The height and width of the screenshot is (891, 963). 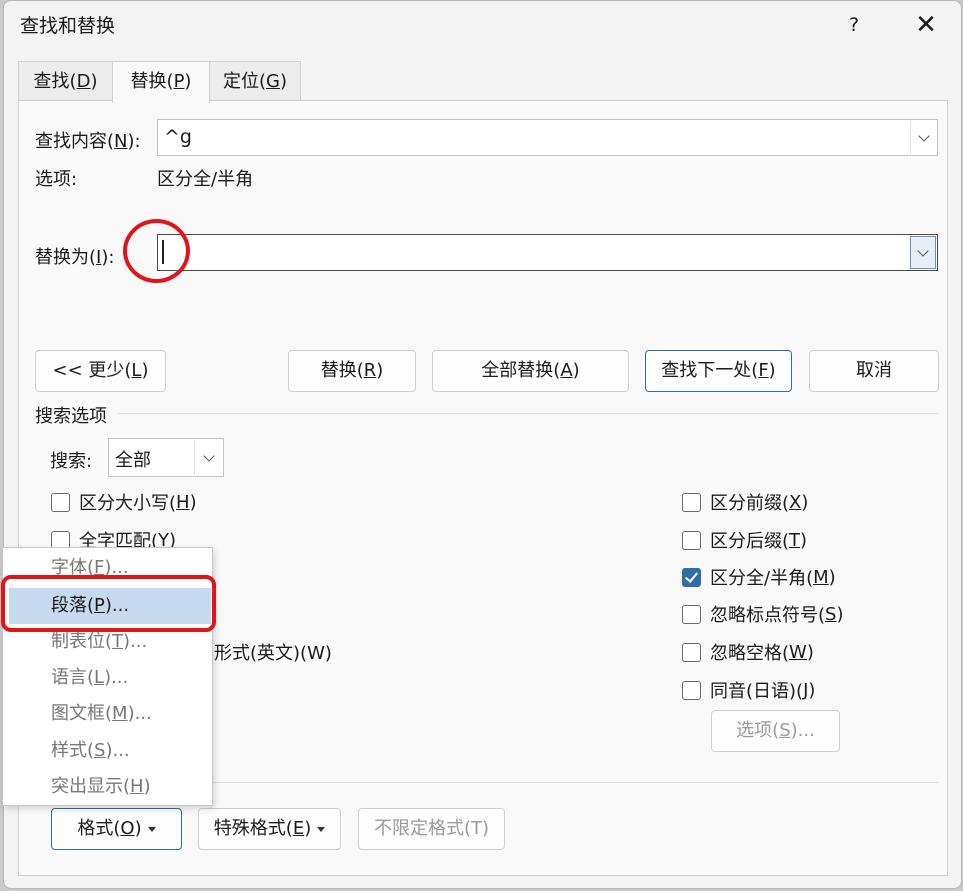 What do you see at coordinates (166, 457) in the screenshot?
I see `search-direction-select: 全部` at bounding box center [166, 457].